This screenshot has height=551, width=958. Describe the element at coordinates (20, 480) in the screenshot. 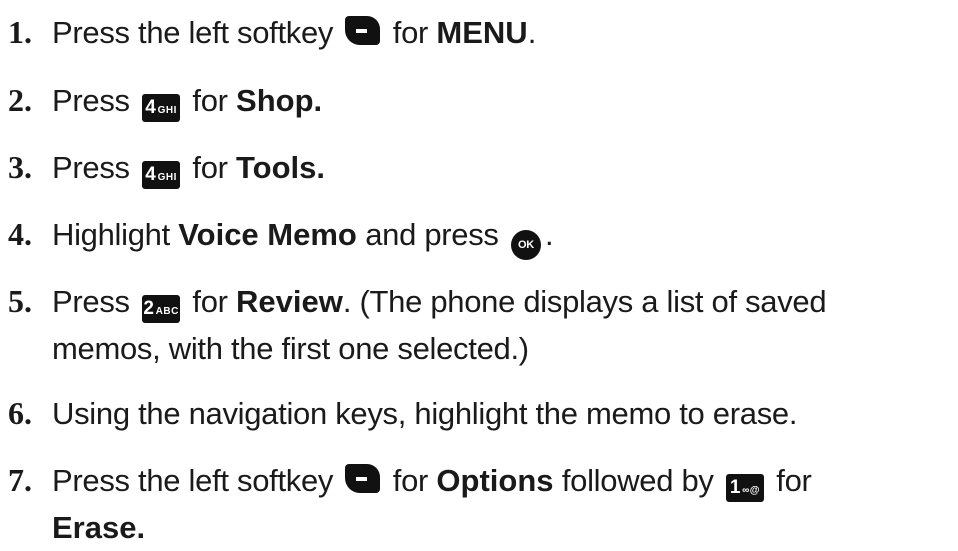

I see `step-number: 7.` at that location.